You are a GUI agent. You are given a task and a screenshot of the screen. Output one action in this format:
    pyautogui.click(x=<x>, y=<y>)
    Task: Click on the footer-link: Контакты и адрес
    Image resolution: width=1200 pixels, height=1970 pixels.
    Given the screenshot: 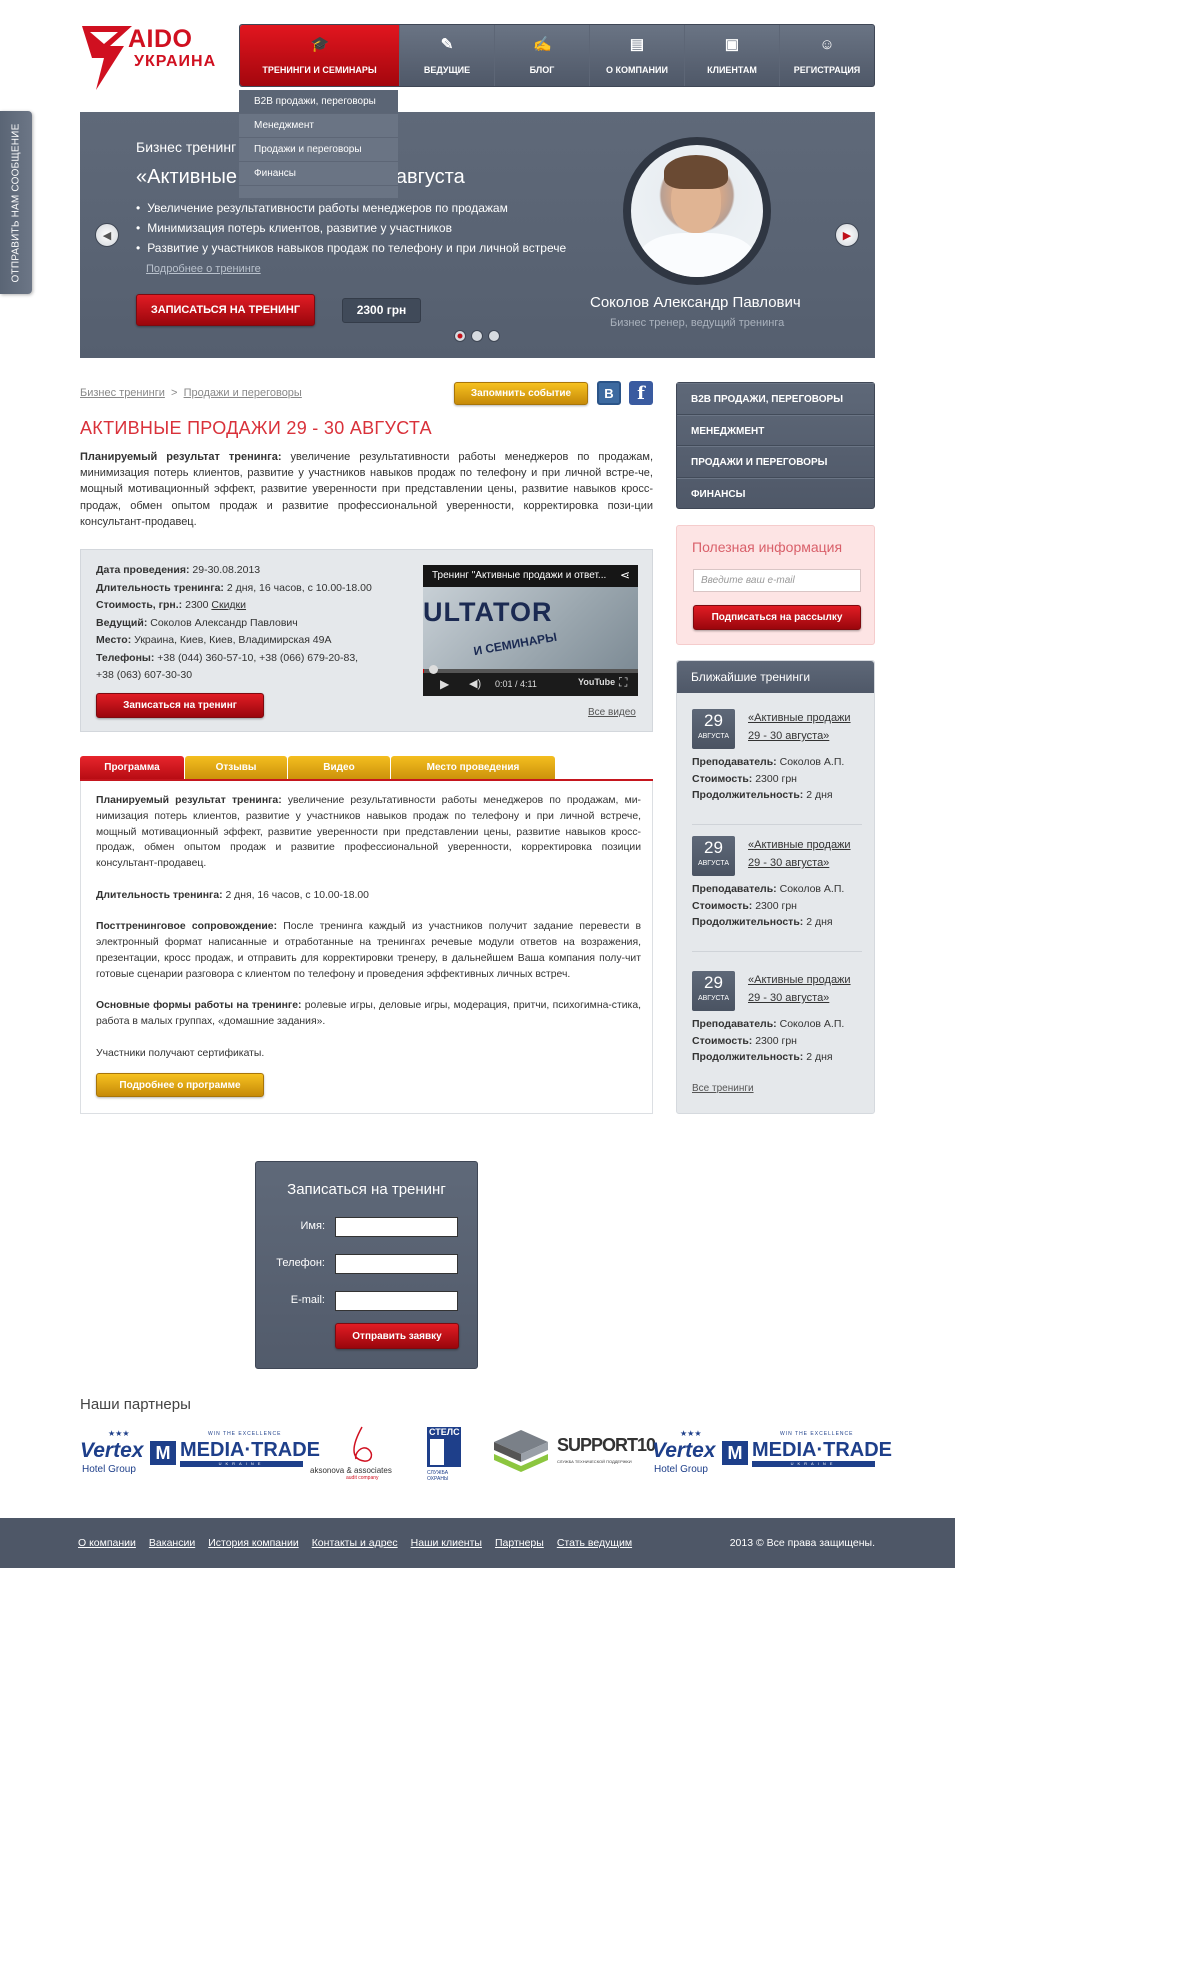 What is the action you would take?
    pyautogui.click(x=355, y=1543)
    